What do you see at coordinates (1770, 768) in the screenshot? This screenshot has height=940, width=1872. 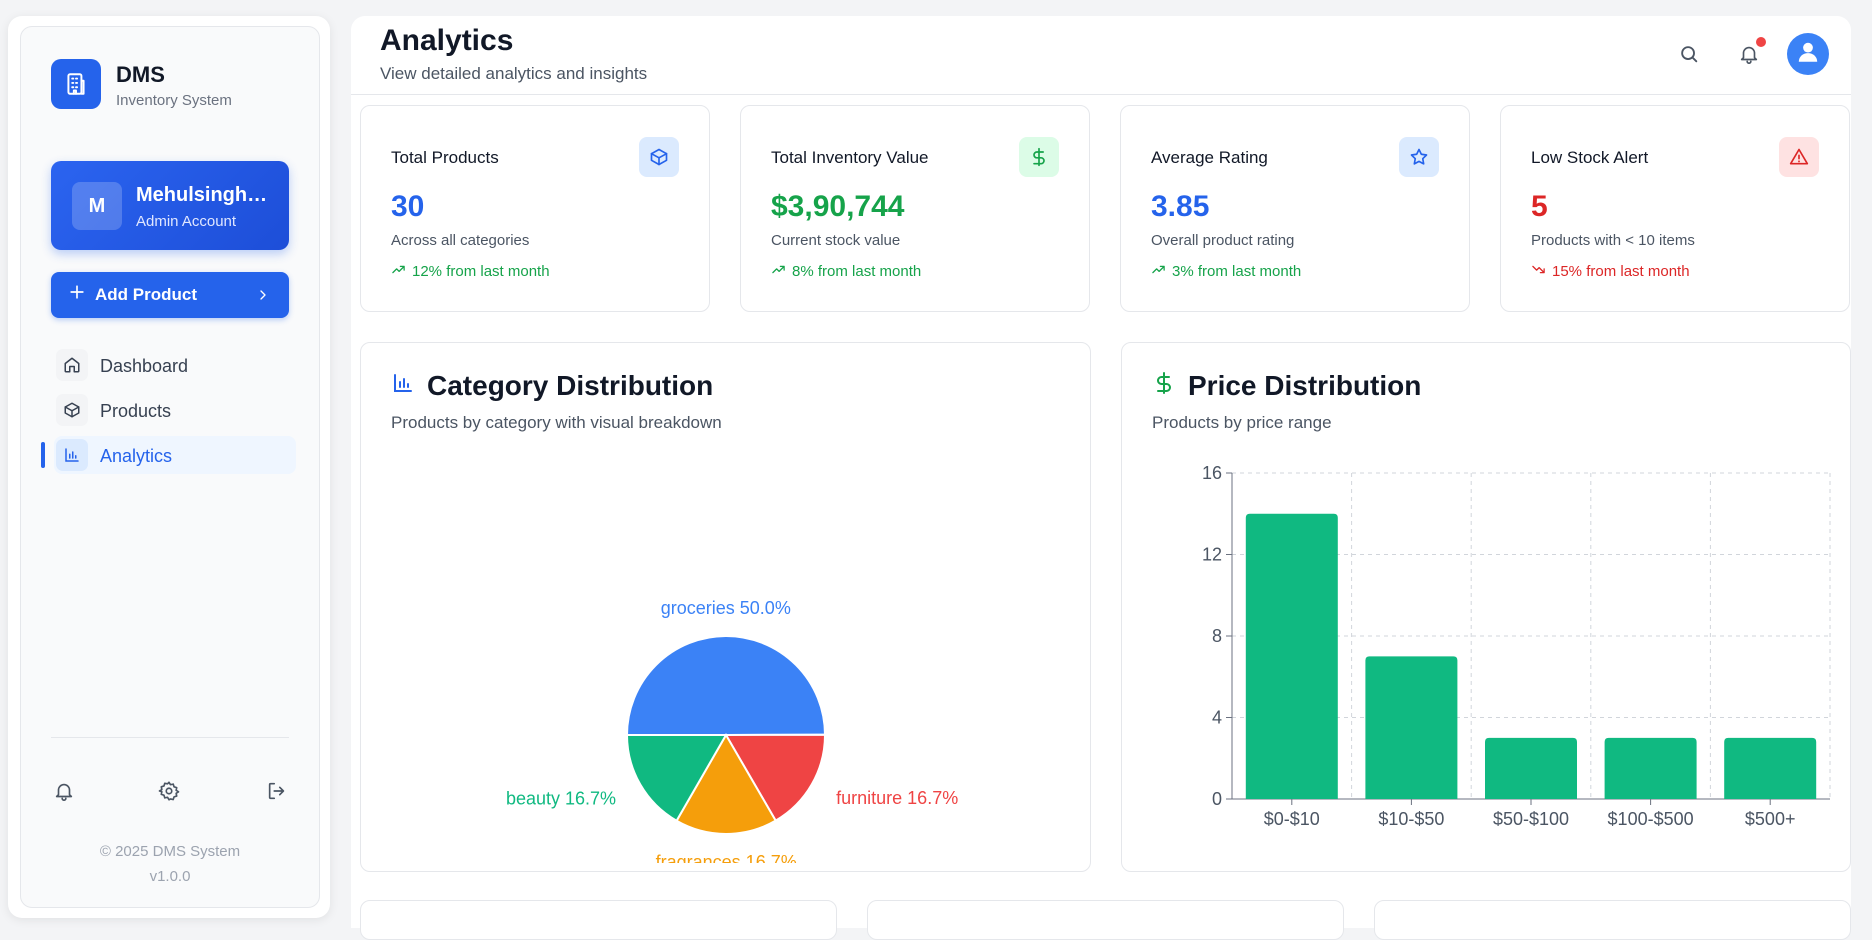 I see `bar-$500+` at bounding box center [1770, 768].